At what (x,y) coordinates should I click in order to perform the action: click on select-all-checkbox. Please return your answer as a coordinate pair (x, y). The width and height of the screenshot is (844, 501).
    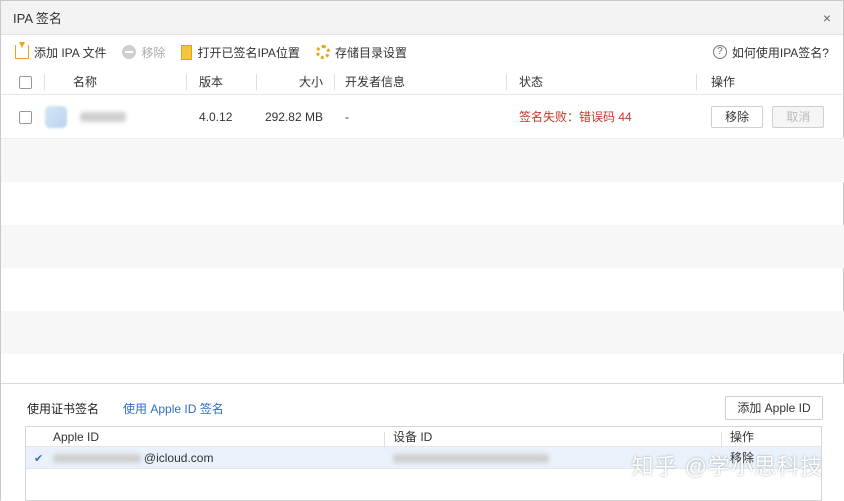
    Looking at the image, I should click on (25, 82).